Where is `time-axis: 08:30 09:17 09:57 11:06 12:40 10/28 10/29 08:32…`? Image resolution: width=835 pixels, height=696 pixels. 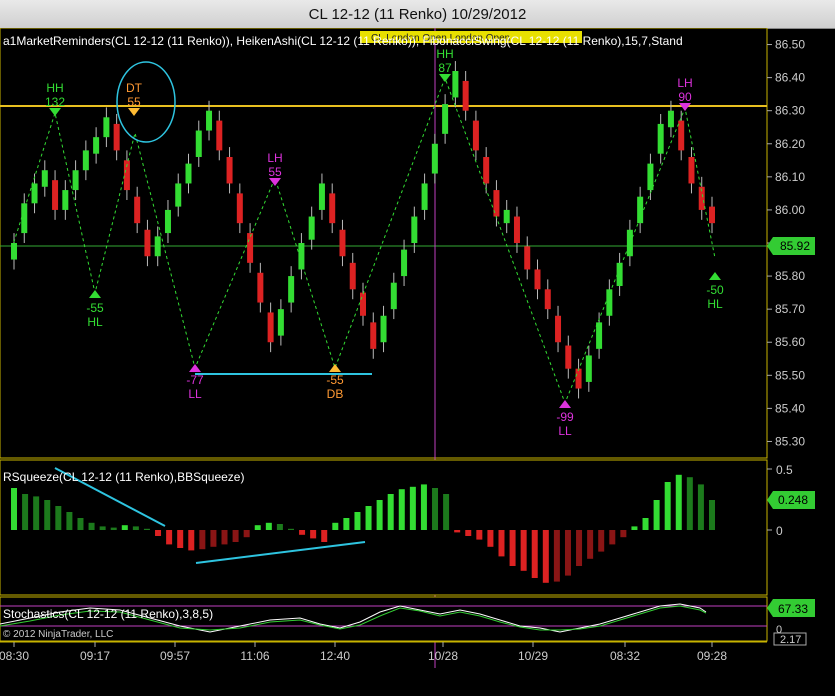 time-axis: 08:30 09:17 09:57 11:06 12:40 10/28 10/29 08:32… is located at coordinates (383, 652).